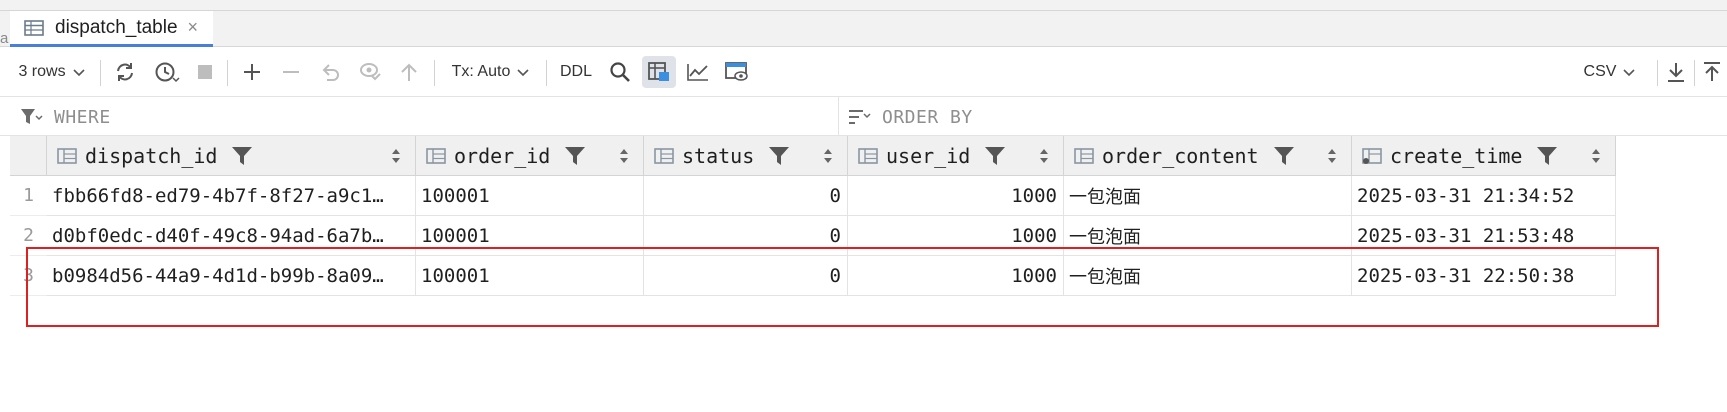 The image size is (1727, 412). I want to click on line-chart-icon, so click(697, 72).